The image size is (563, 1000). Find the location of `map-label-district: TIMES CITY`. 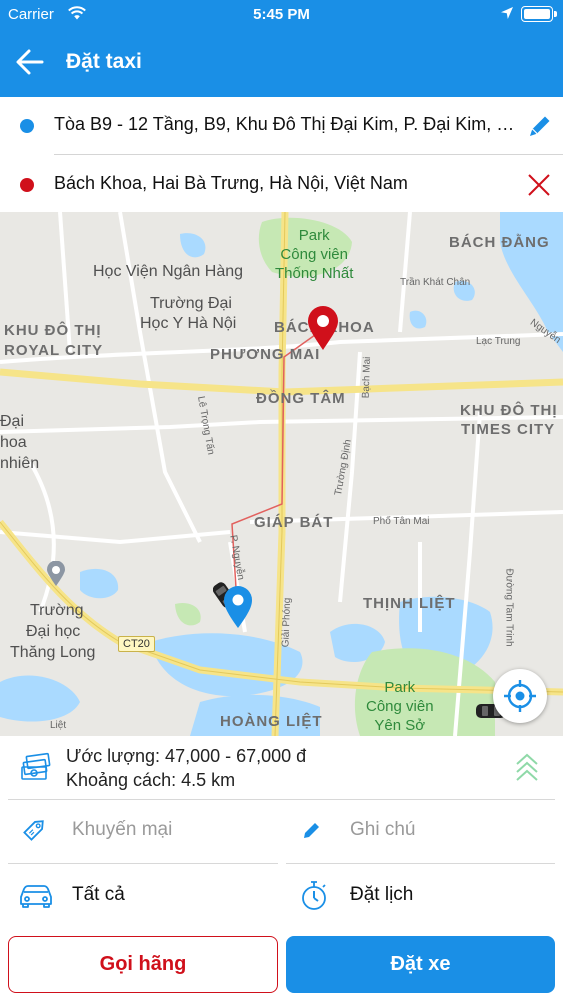

map-label-district: TIMES CITY is located at coordinates (508, 429).